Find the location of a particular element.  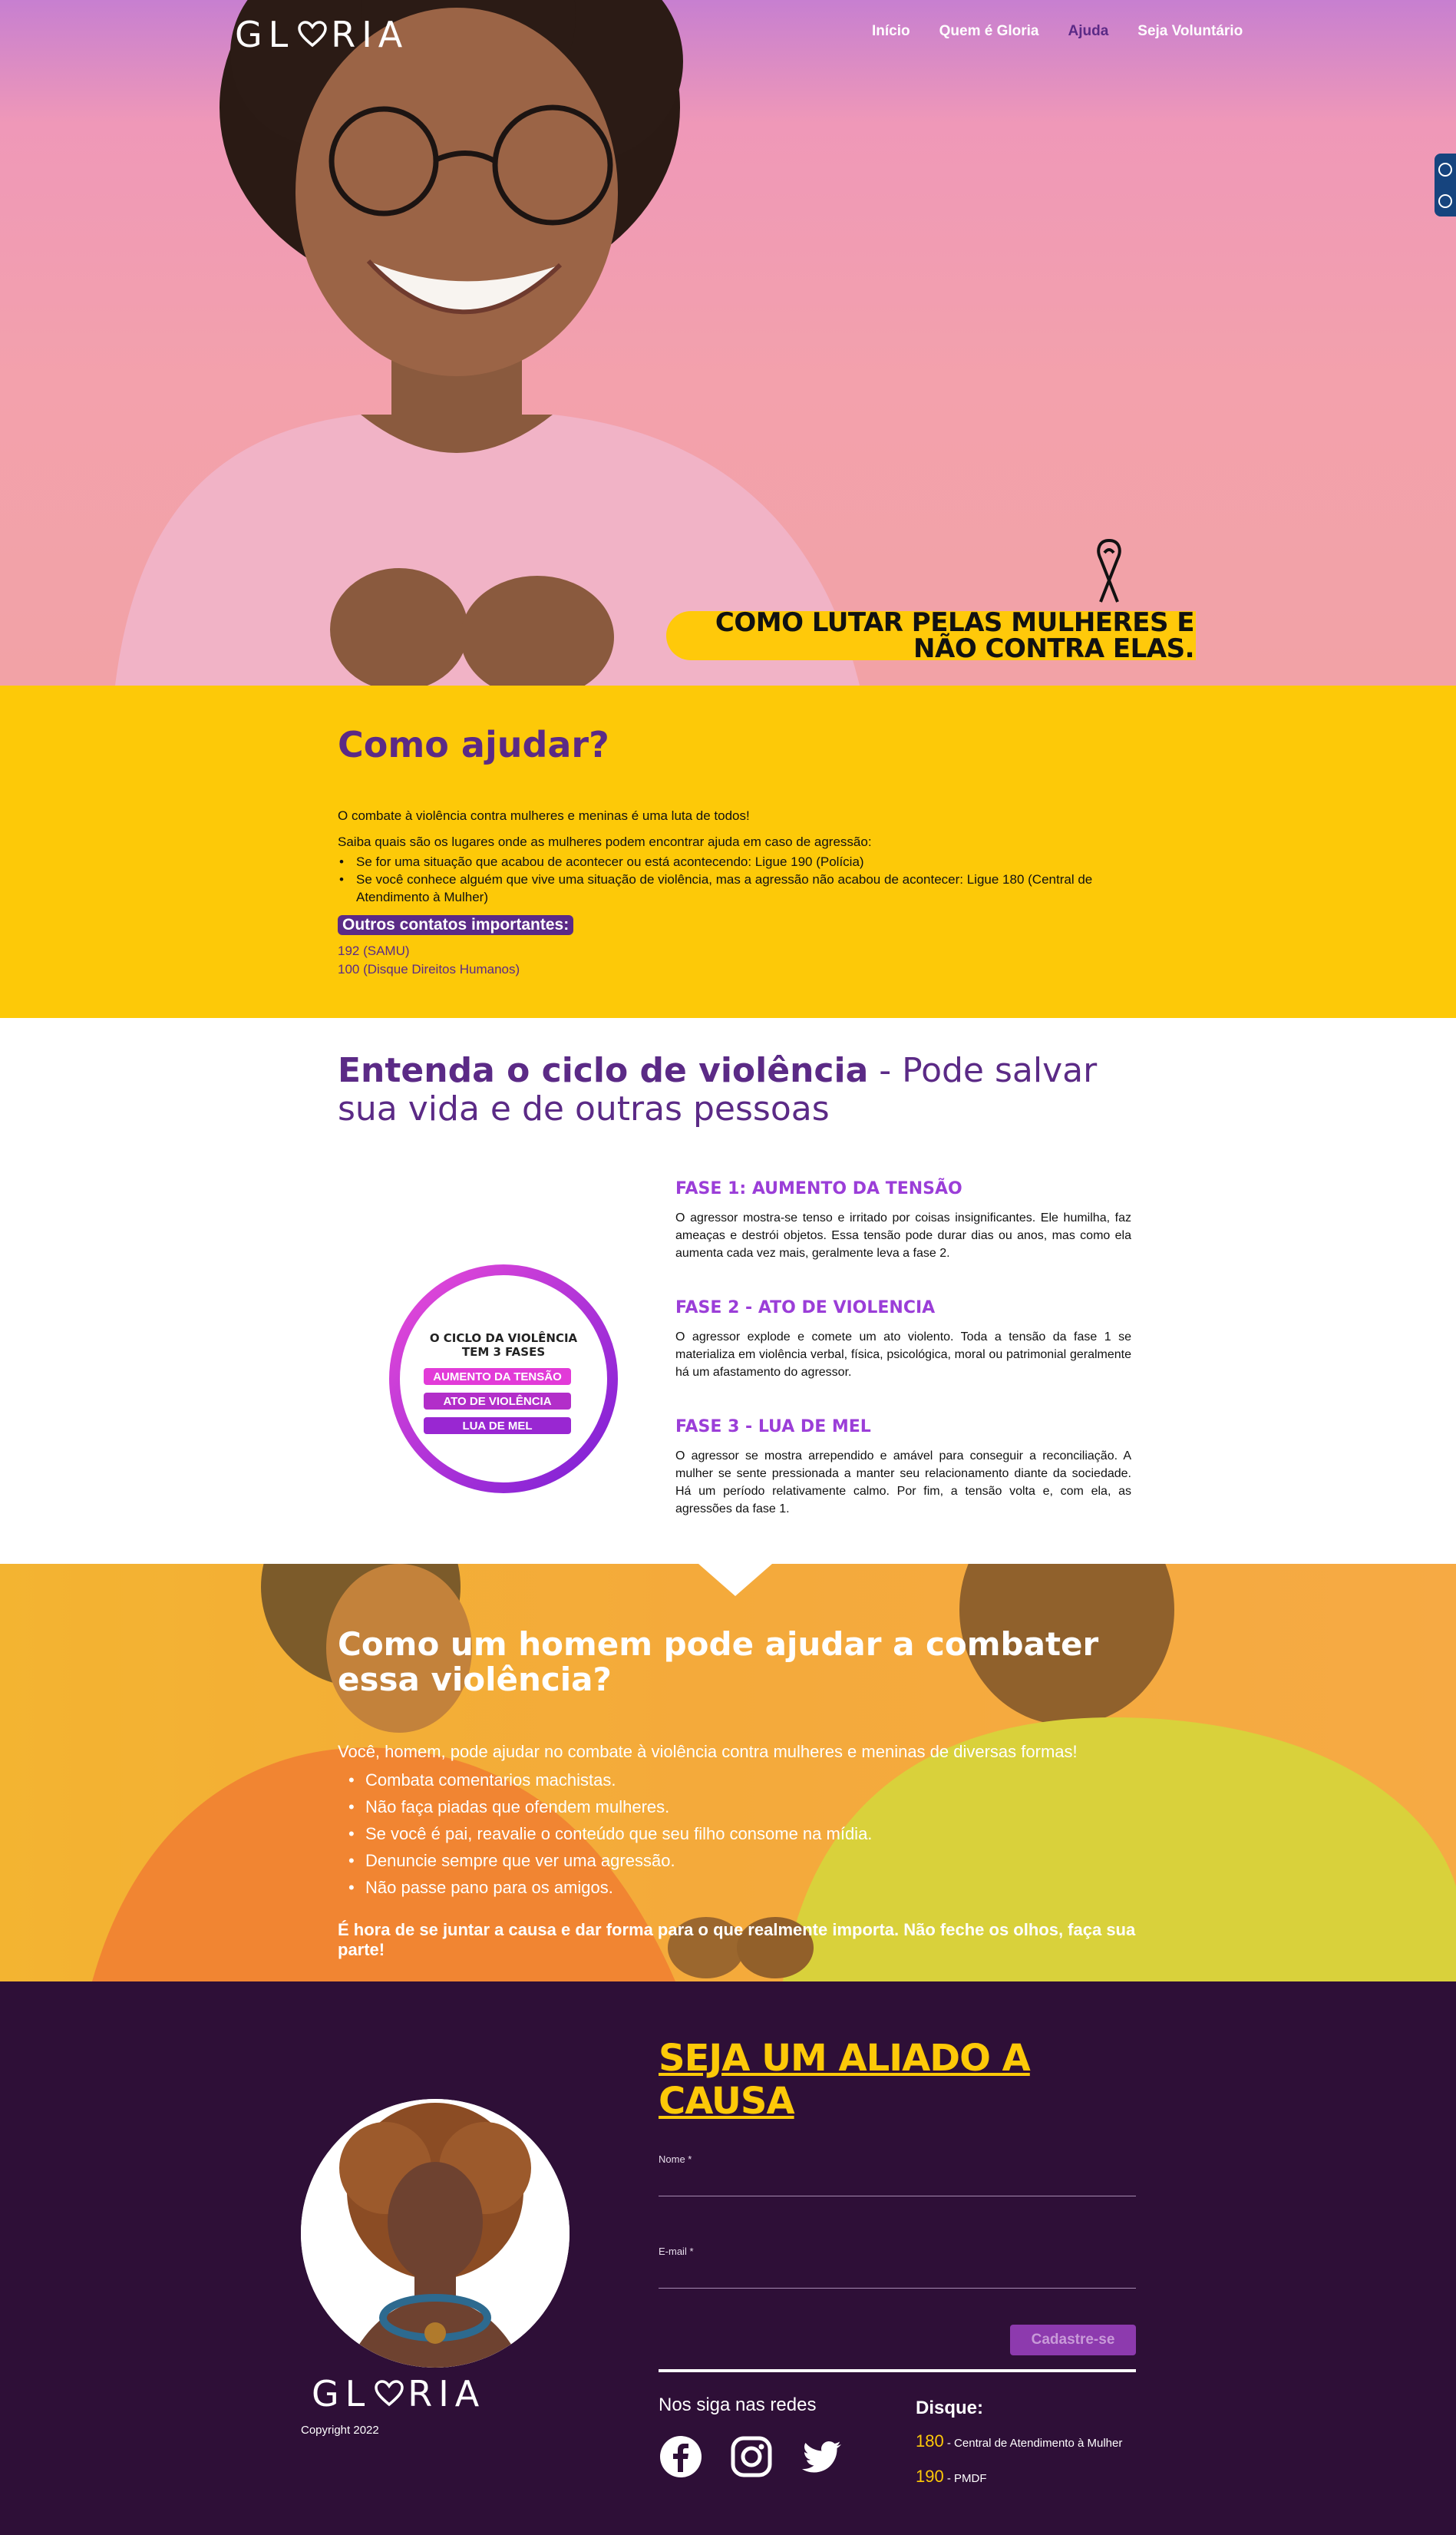

accessibility-icon is located at coordinates (1445, 169).